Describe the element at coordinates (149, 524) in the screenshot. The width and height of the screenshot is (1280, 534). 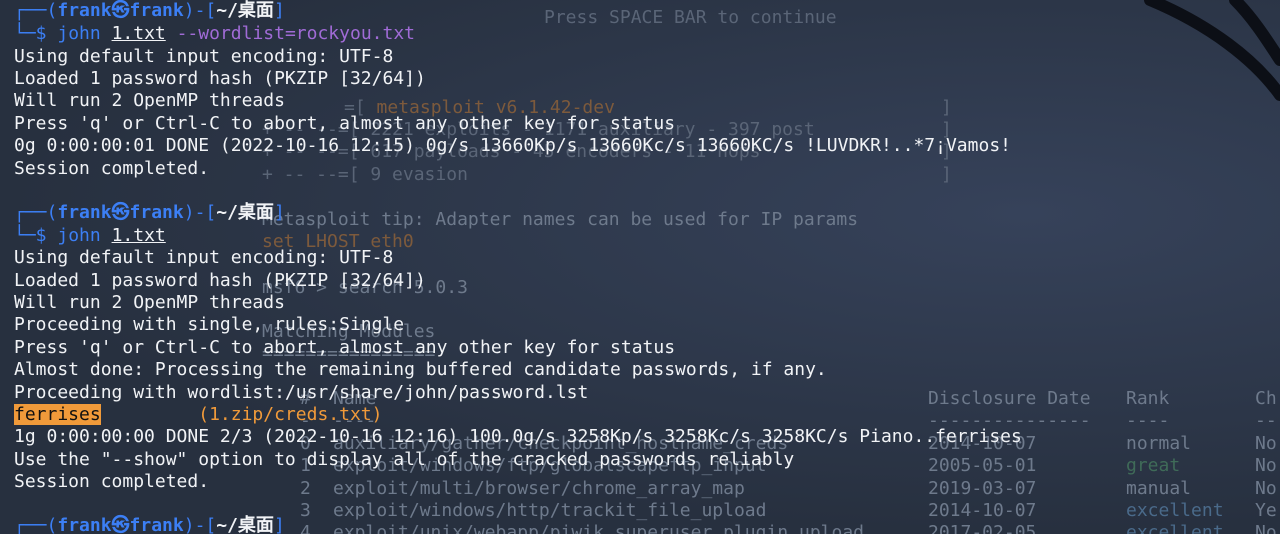
I see `prompt-line-3: ┌──(frank㉿frank)-[~/桌面]` at that location.